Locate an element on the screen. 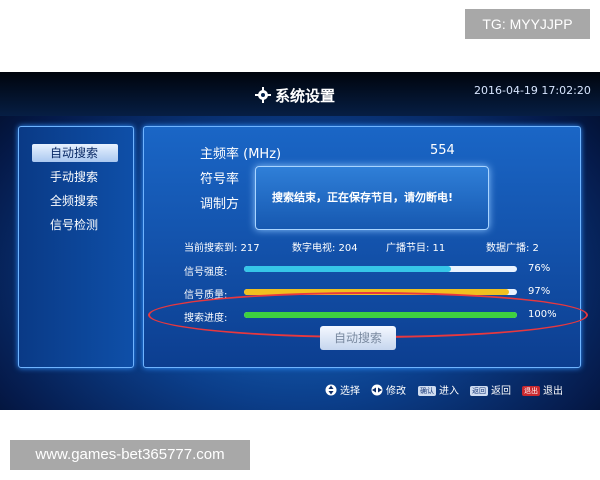 The height and width of the screenshot is (480, 600). menu-item-manual-search: 手动搜索 is located at coordinates (75, 177).